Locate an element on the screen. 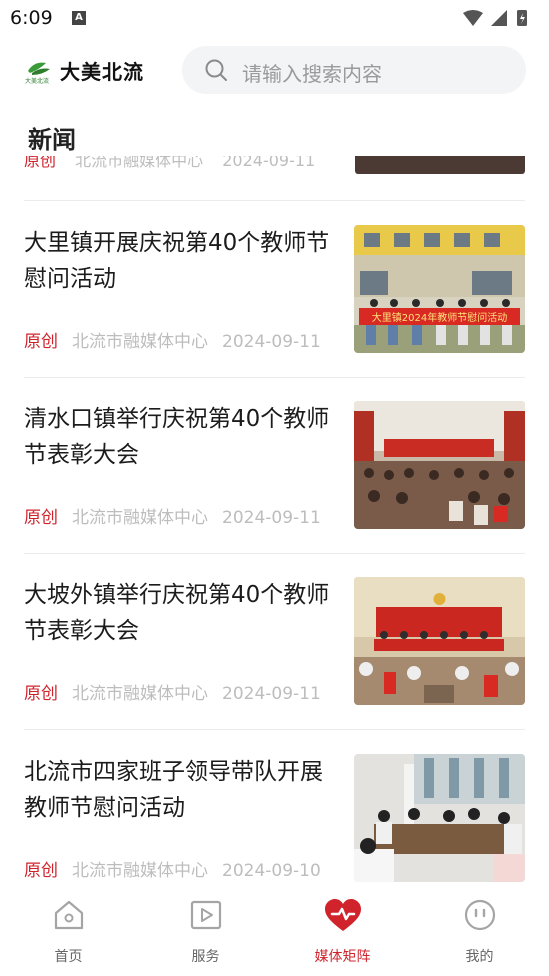  logo-leaf-icon: 大美北流 is located at coordinates (37, 73).